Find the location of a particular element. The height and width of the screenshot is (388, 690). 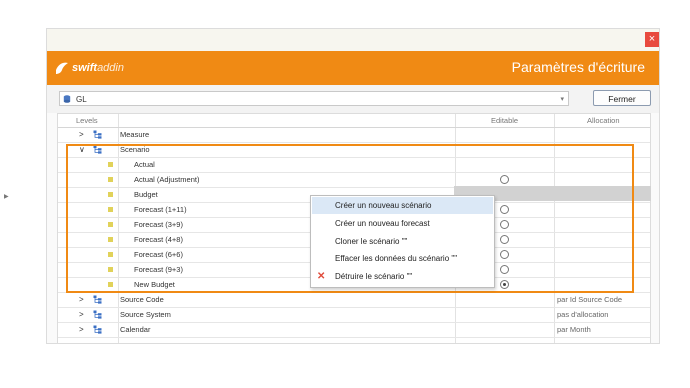

column-header-editable: Editable is located at coordinates (504, 121).